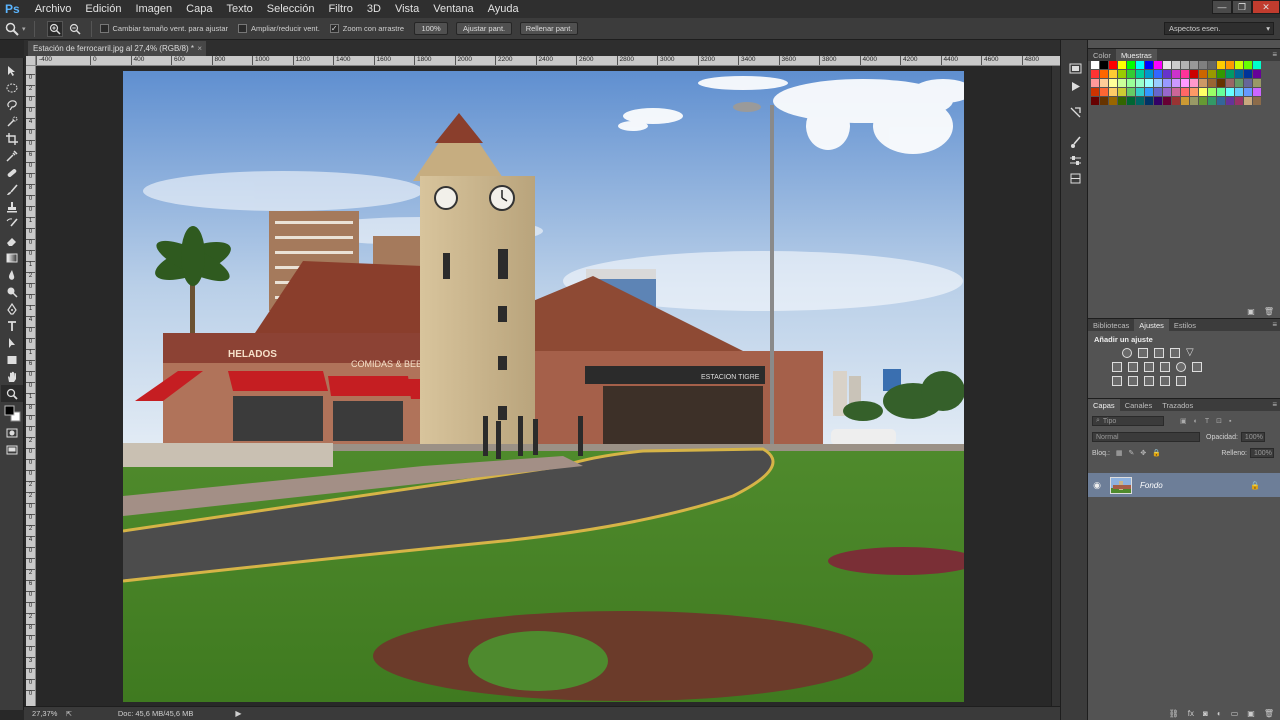 This screenshot has height=720, width=1280. Describe the element at coordinates (1102, 55) in the screenshot. I see `tab-color: Color` at that location.